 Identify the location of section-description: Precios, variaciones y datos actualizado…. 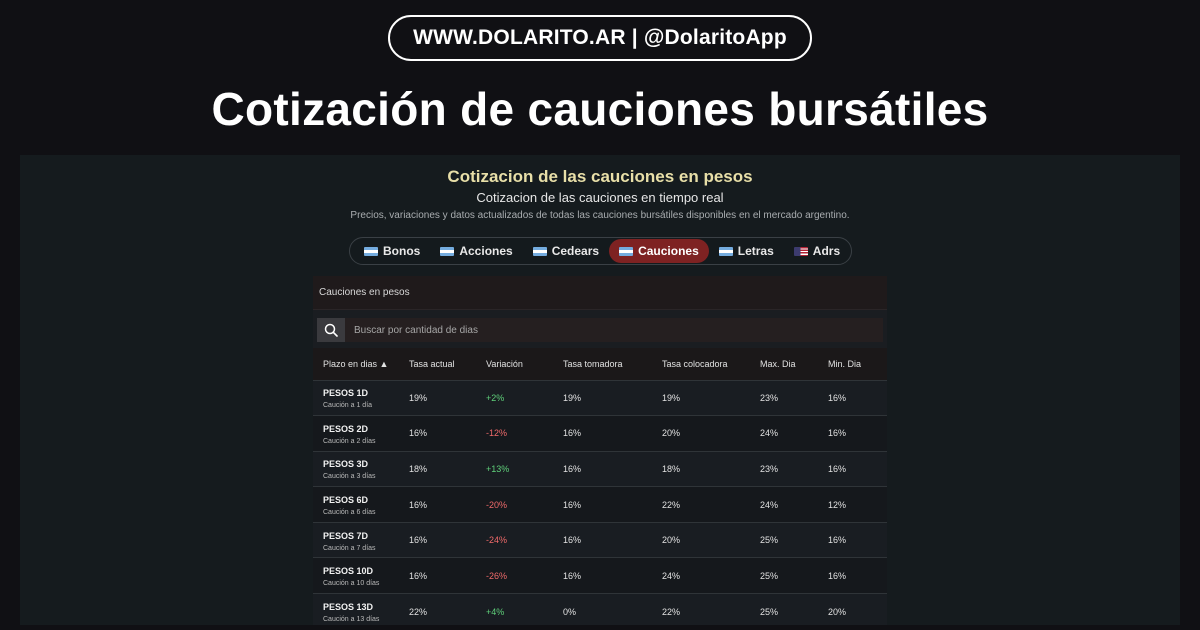
(600, 215).